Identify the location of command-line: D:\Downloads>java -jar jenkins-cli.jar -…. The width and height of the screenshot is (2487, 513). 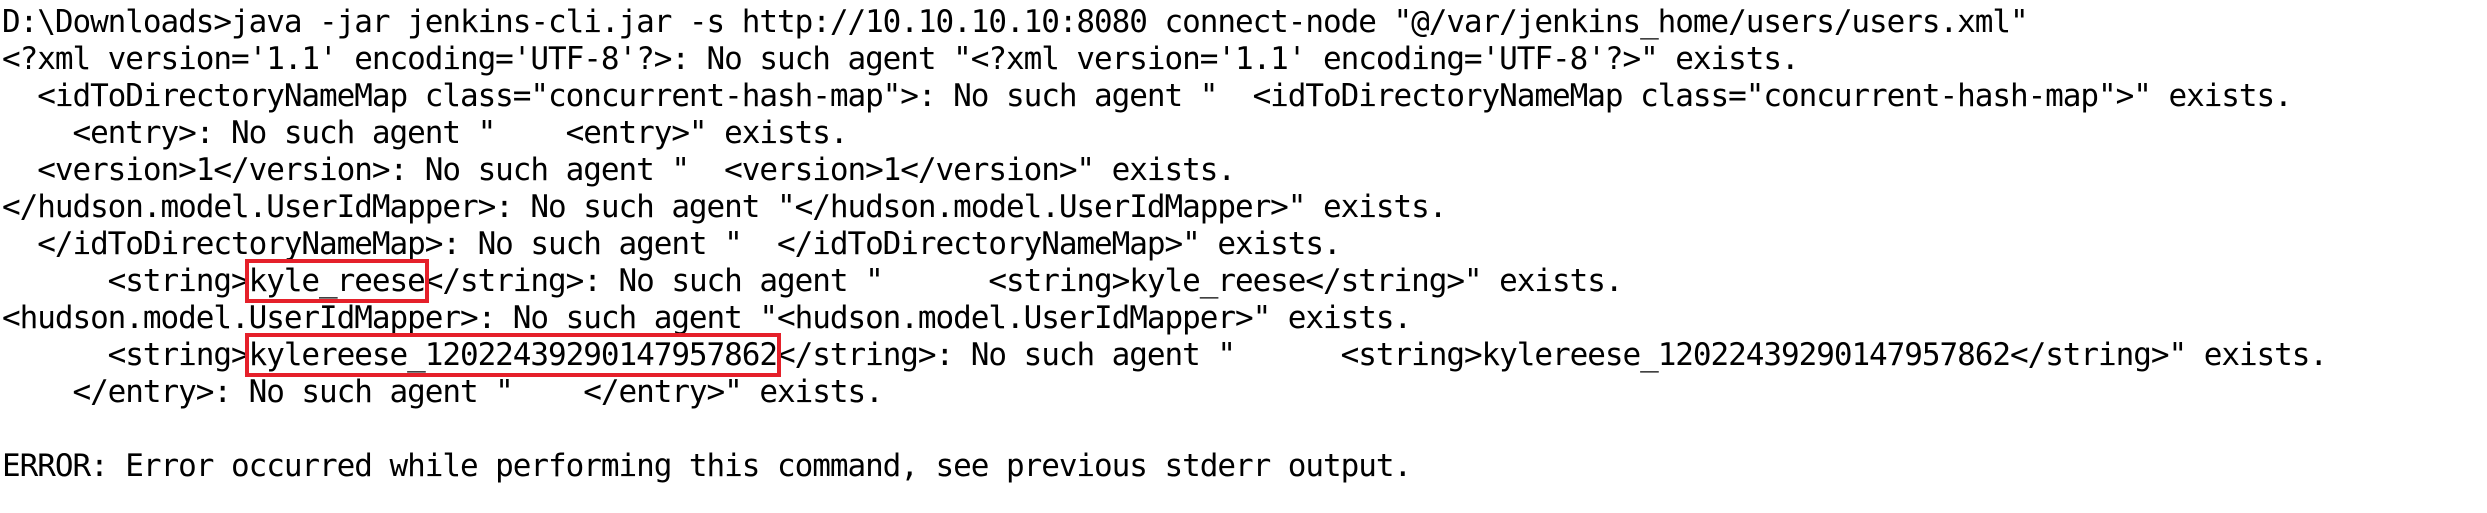
(1015, 22).